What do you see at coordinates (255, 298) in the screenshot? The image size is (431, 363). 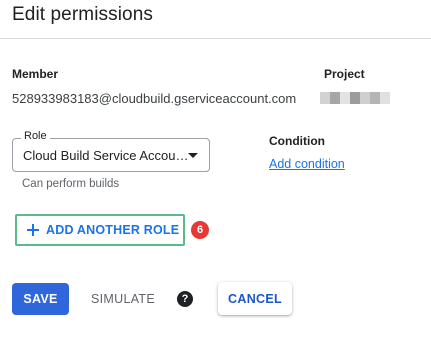 I see `cancel-button: CANCEL` at bounding box center [255, 298].